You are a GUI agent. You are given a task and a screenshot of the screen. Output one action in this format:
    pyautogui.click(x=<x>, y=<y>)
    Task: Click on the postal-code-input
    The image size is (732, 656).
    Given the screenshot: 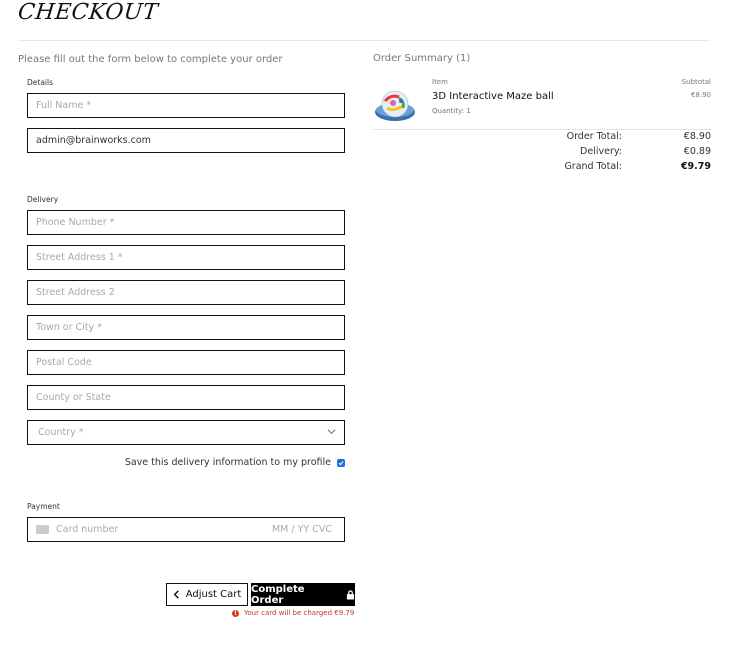 What is the action you would take?
    pyautogui.click(x=186, y=362)
    